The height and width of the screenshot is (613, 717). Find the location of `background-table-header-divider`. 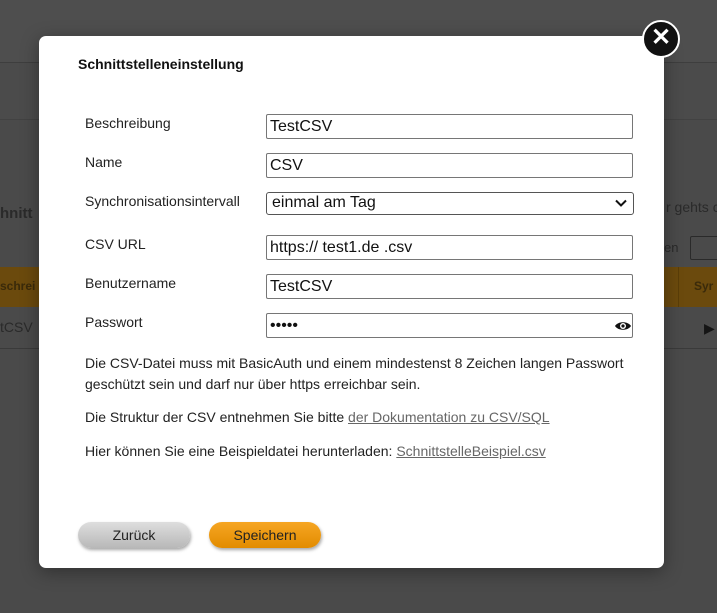

background-table-header-divider is located at coordinates (678, 287).